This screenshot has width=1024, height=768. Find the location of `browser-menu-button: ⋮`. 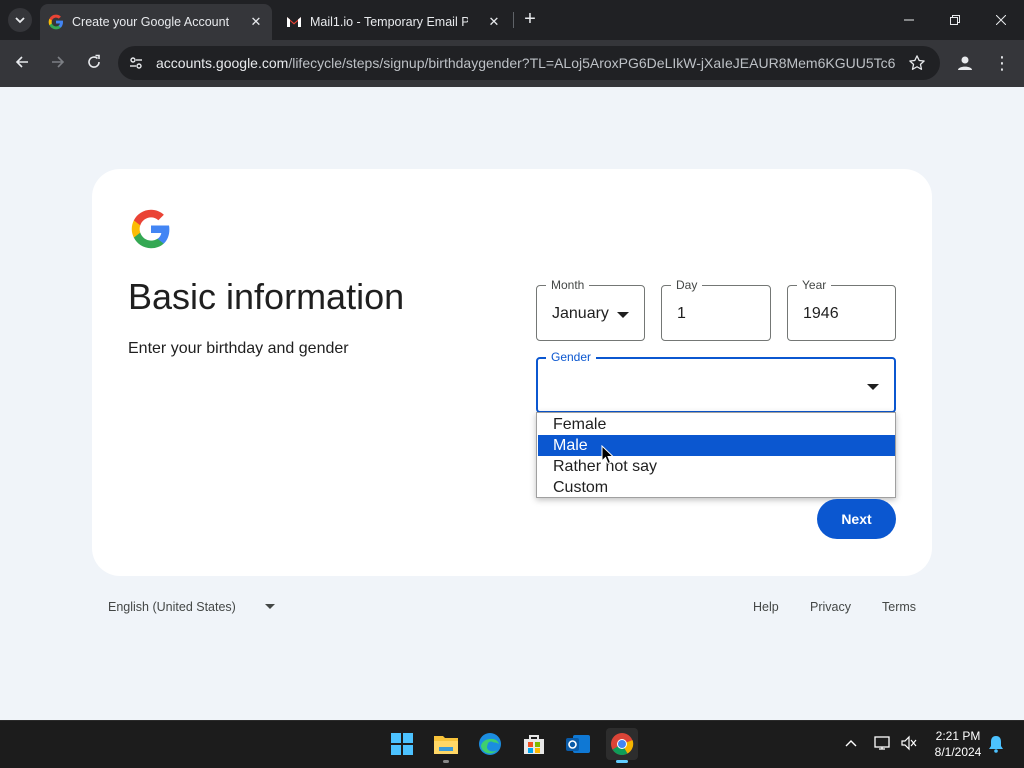

browser-menu-button: ⋮ is located at coordinates (1002, 63).